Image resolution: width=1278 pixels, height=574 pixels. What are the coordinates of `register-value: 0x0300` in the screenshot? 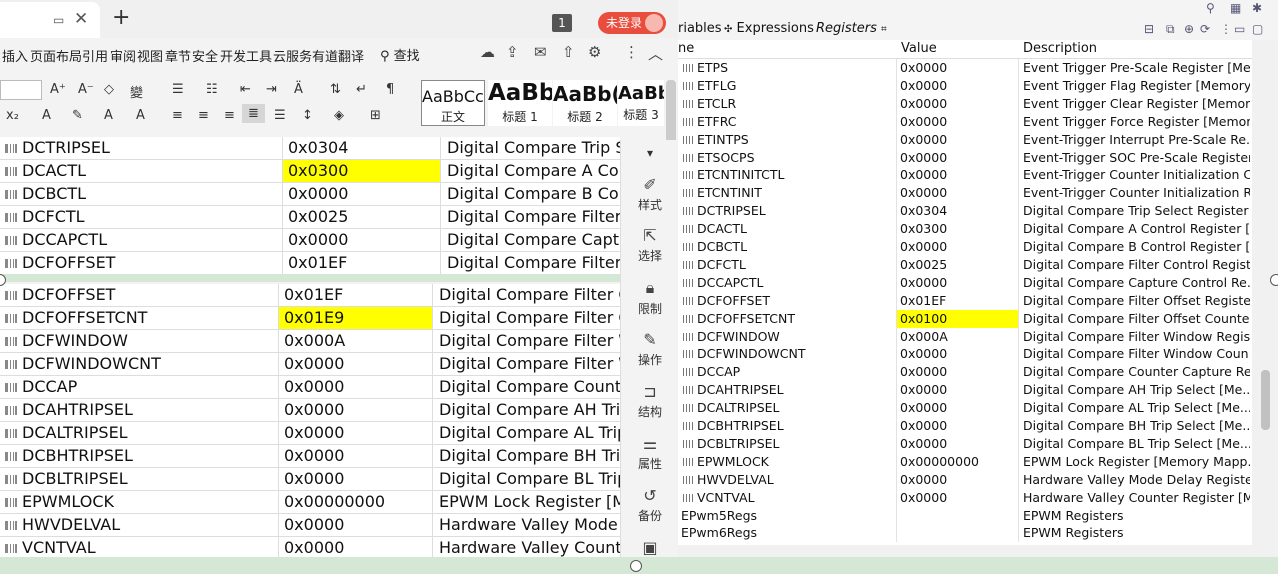 It's located at (958, 229).